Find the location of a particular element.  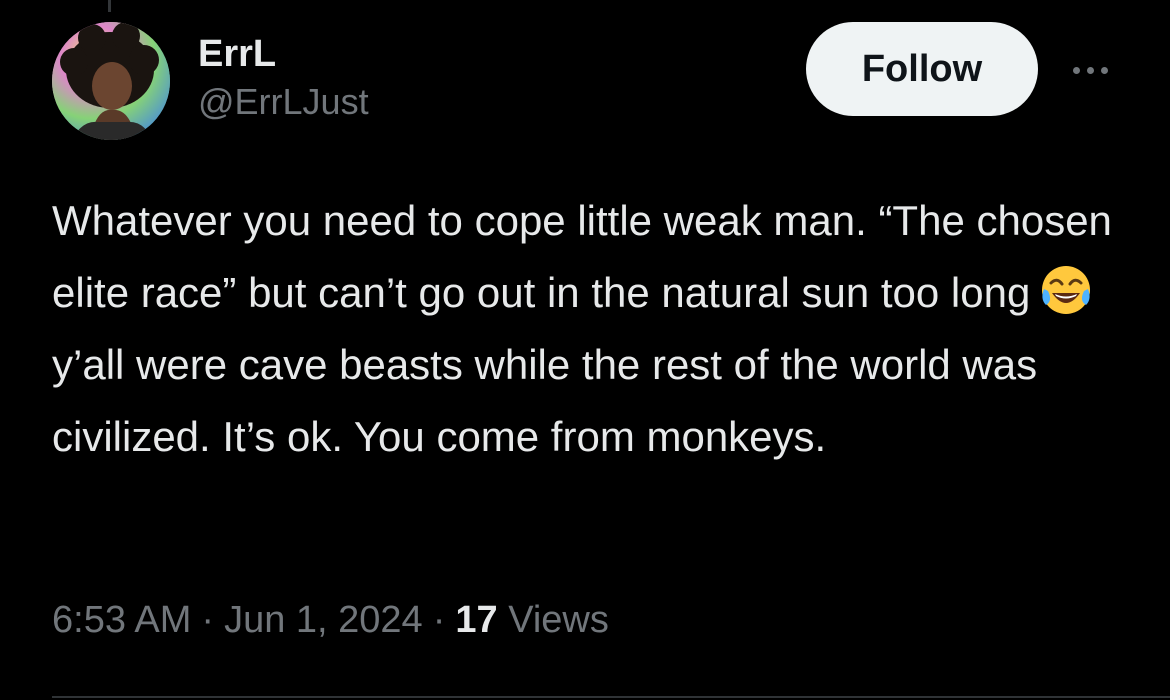

user-names: ErrL @ErrLJust is located at coordinates (283, 78).